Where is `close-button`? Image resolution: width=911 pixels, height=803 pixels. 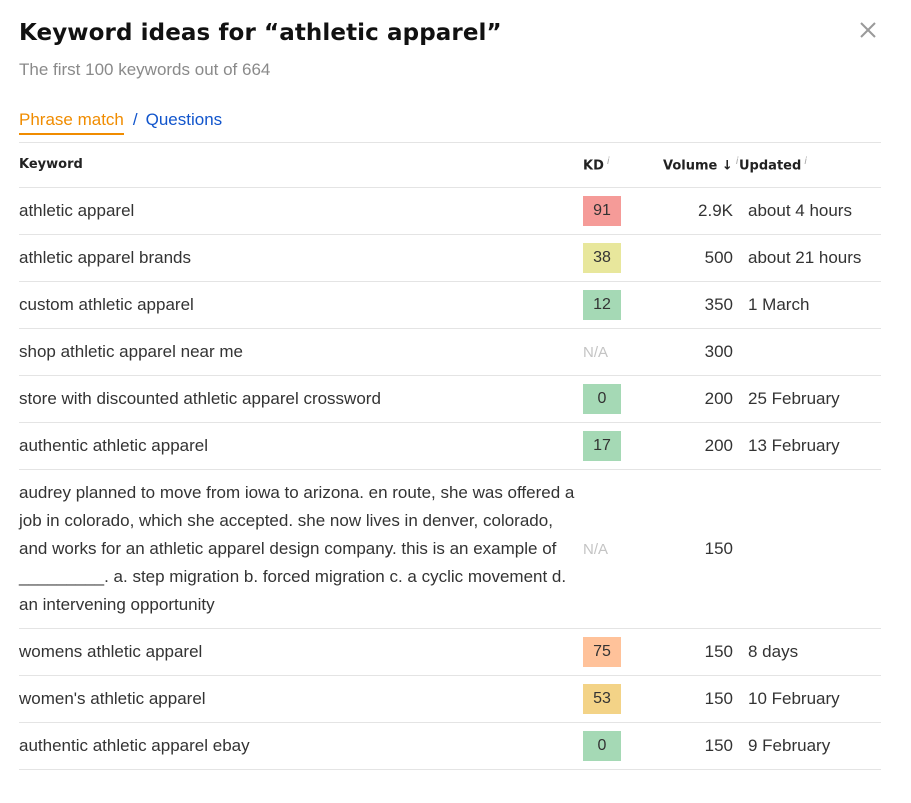 close-button is located at coordinates (868, 30).